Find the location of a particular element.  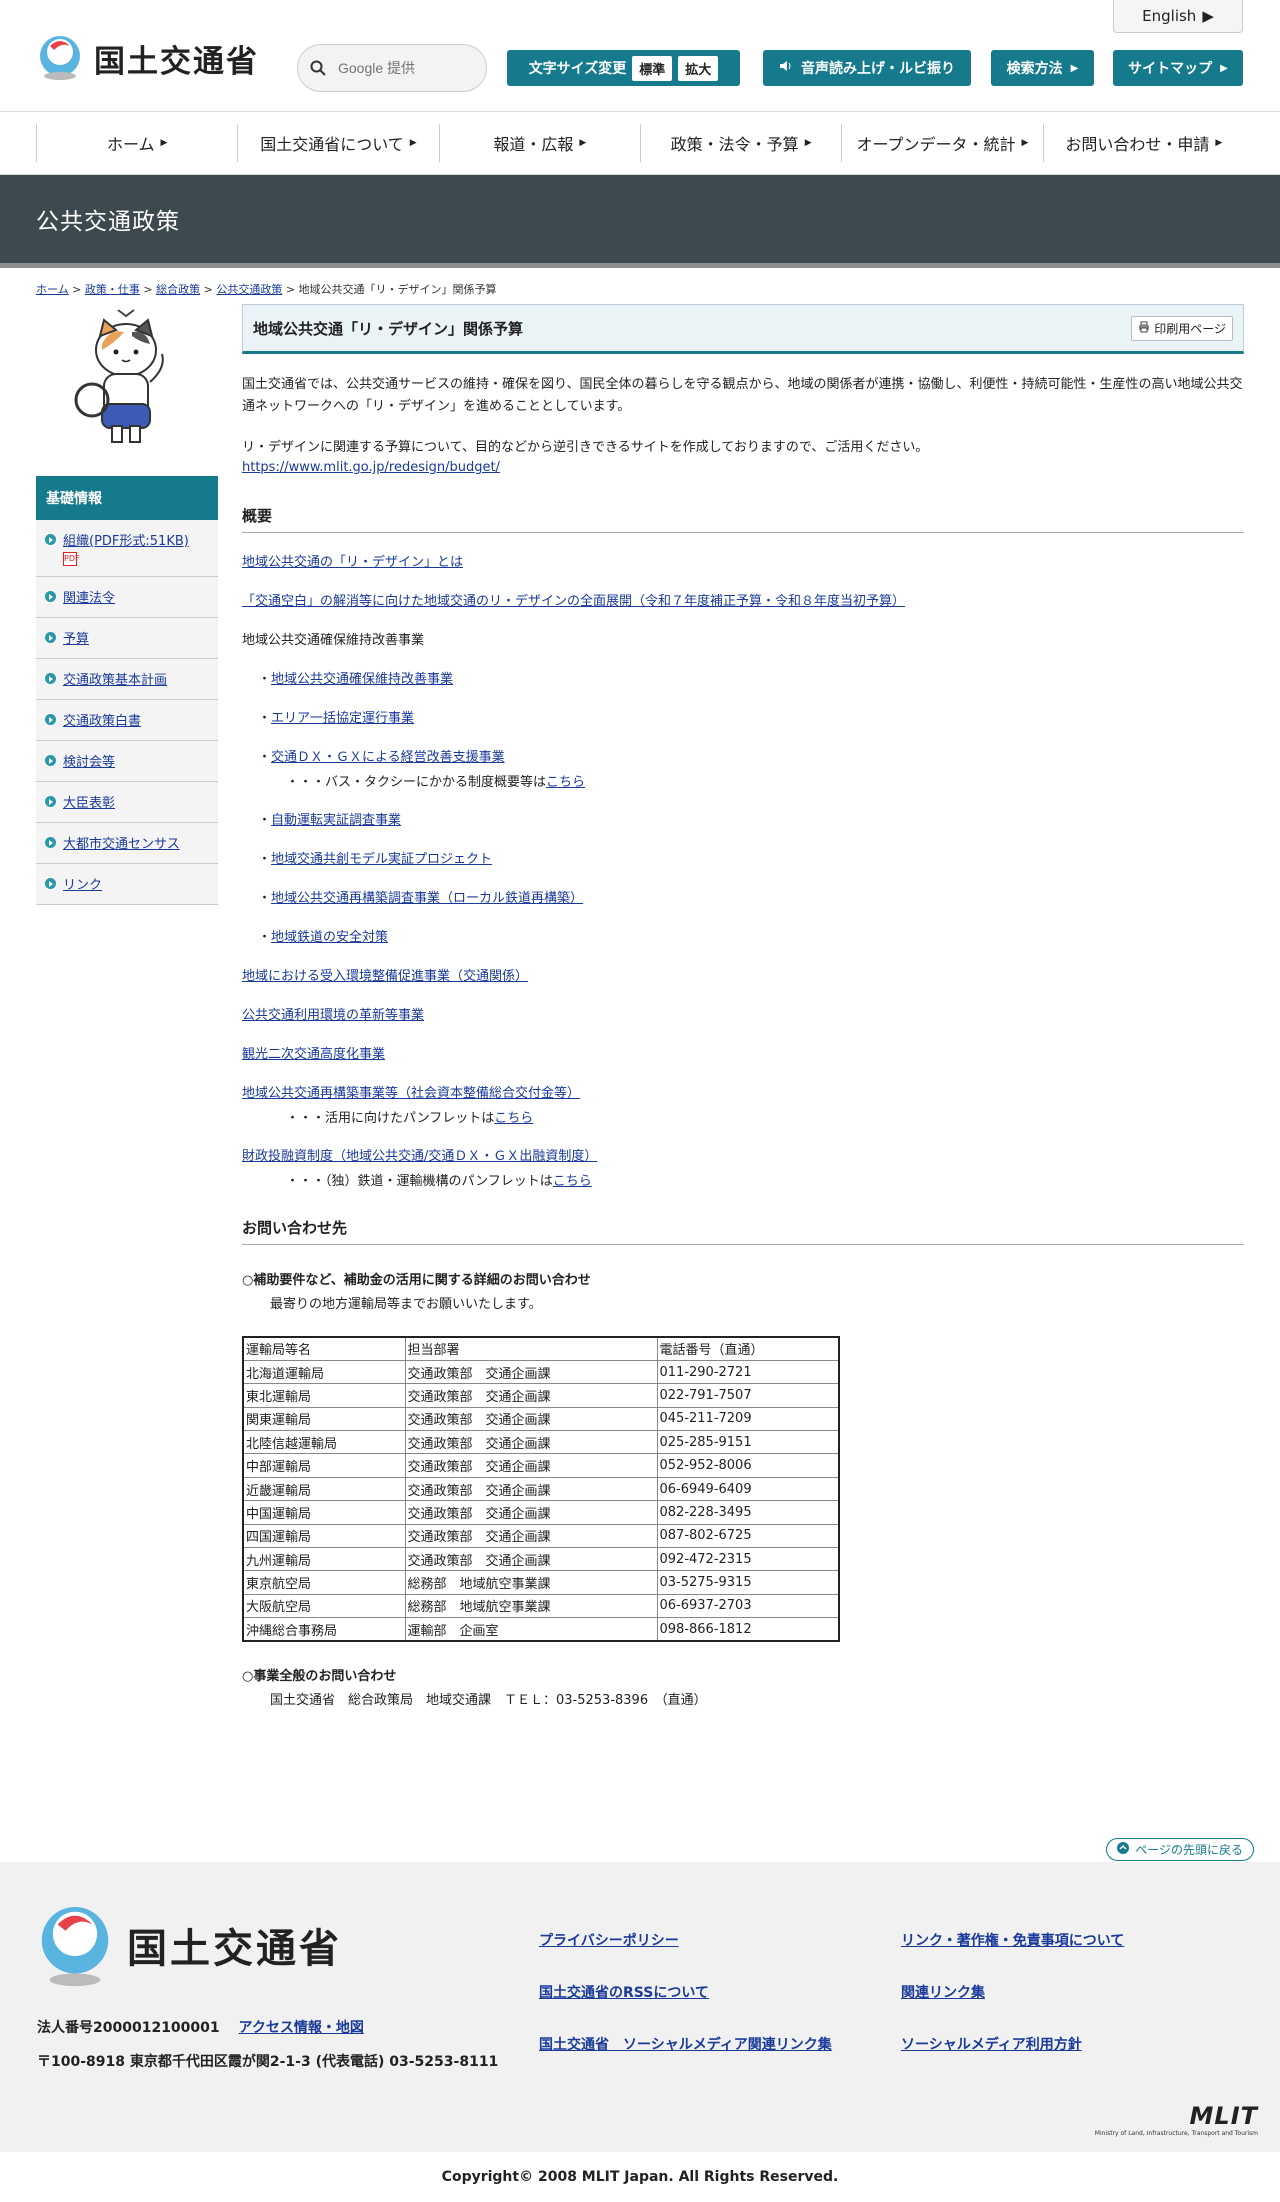

sidebar-item-budget: 予算 is located at coordinates (127, 638).